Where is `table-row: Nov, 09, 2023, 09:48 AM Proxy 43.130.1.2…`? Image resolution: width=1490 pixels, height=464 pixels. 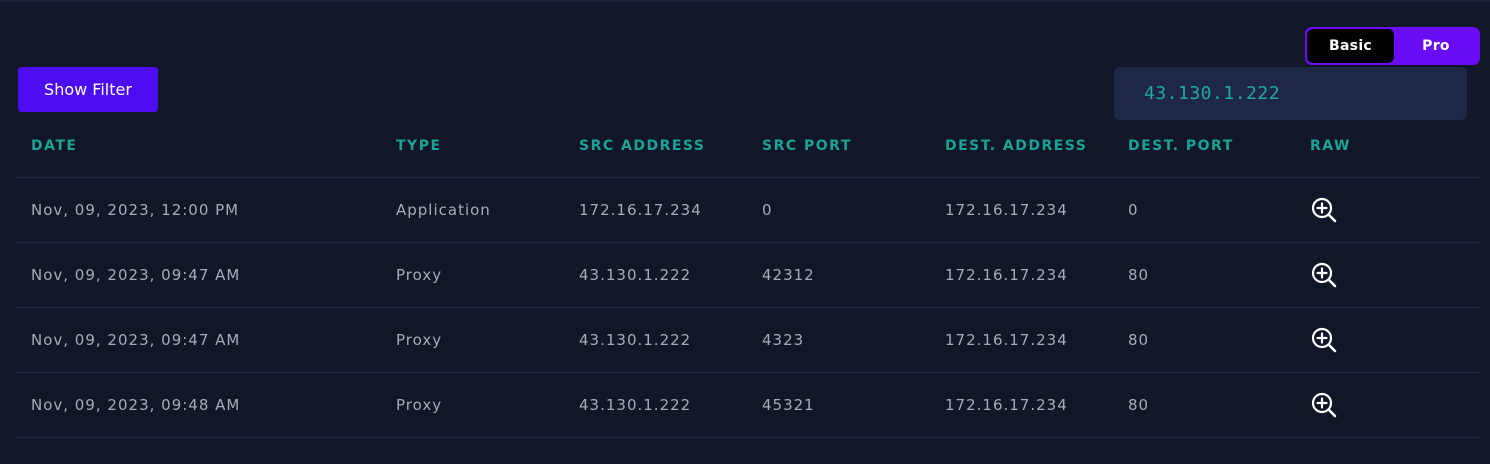 table-row: Nov, 09, 2023, 09:48 AM Proxy 43.130.1.2… is located at coordinates (748, 405).